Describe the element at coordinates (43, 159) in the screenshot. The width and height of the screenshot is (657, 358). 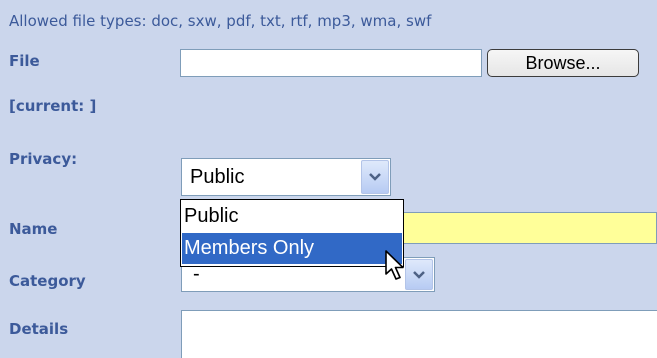
I see `privacy-label: Privacy:` at that location.